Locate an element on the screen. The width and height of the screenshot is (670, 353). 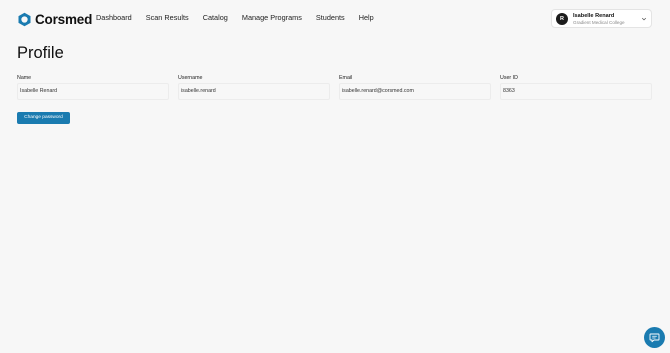
email-input: isabelle.renard@corsmed.com is located at coordinates (415, 91).